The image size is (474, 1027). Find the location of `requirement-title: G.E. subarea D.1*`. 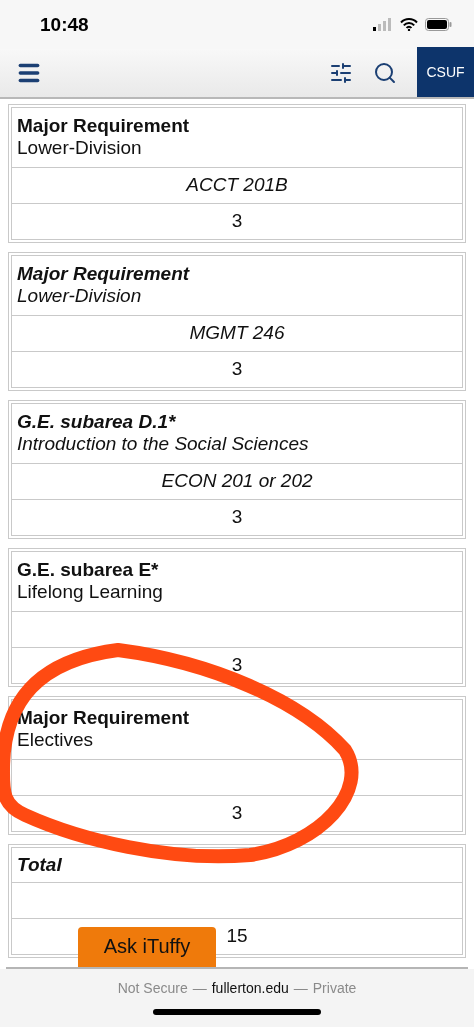

requirement-title: G.E. subarea D.1* is located at coordinates (96, 422).